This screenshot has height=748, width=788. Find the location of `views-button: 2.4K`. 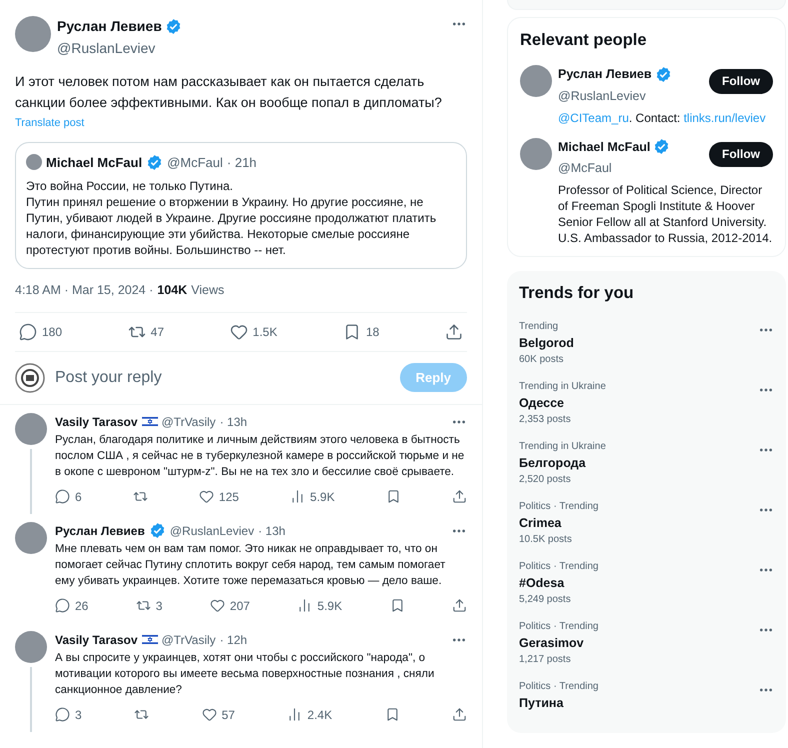

views-button: 2.4K is located at coordinates (309, 715).